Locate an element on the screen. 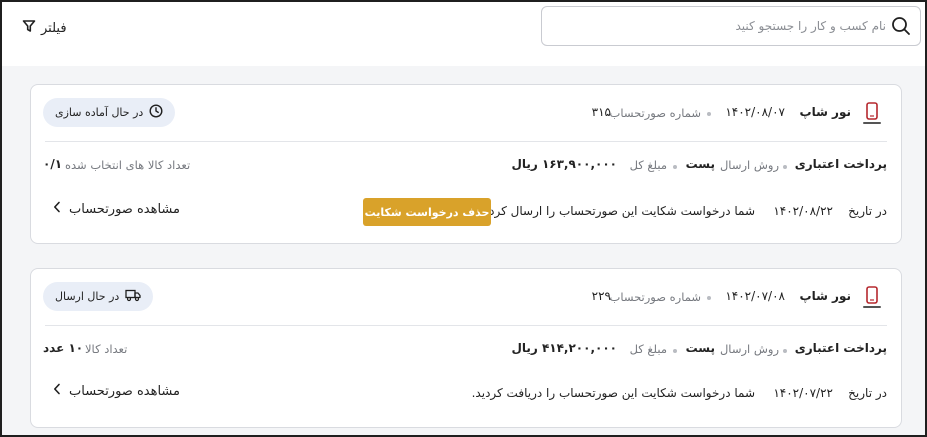 The image size is (927, 437). filter-button: فیلتر is located at coordinates (44, 28).